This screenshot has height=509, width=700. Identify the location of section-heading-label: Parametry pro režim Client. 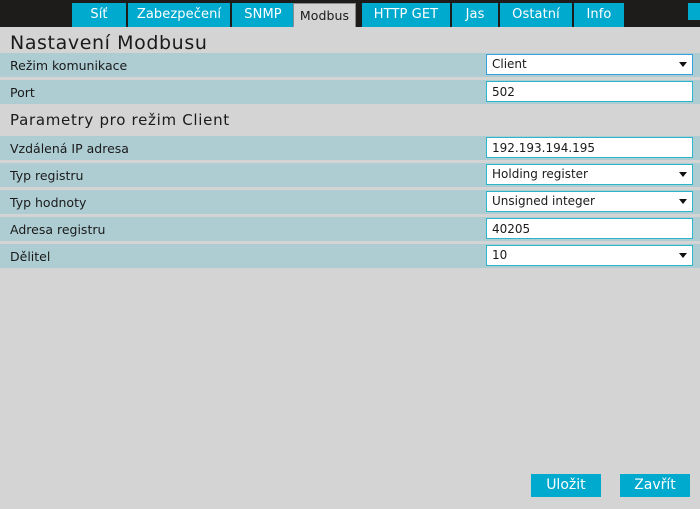
(120, 120).